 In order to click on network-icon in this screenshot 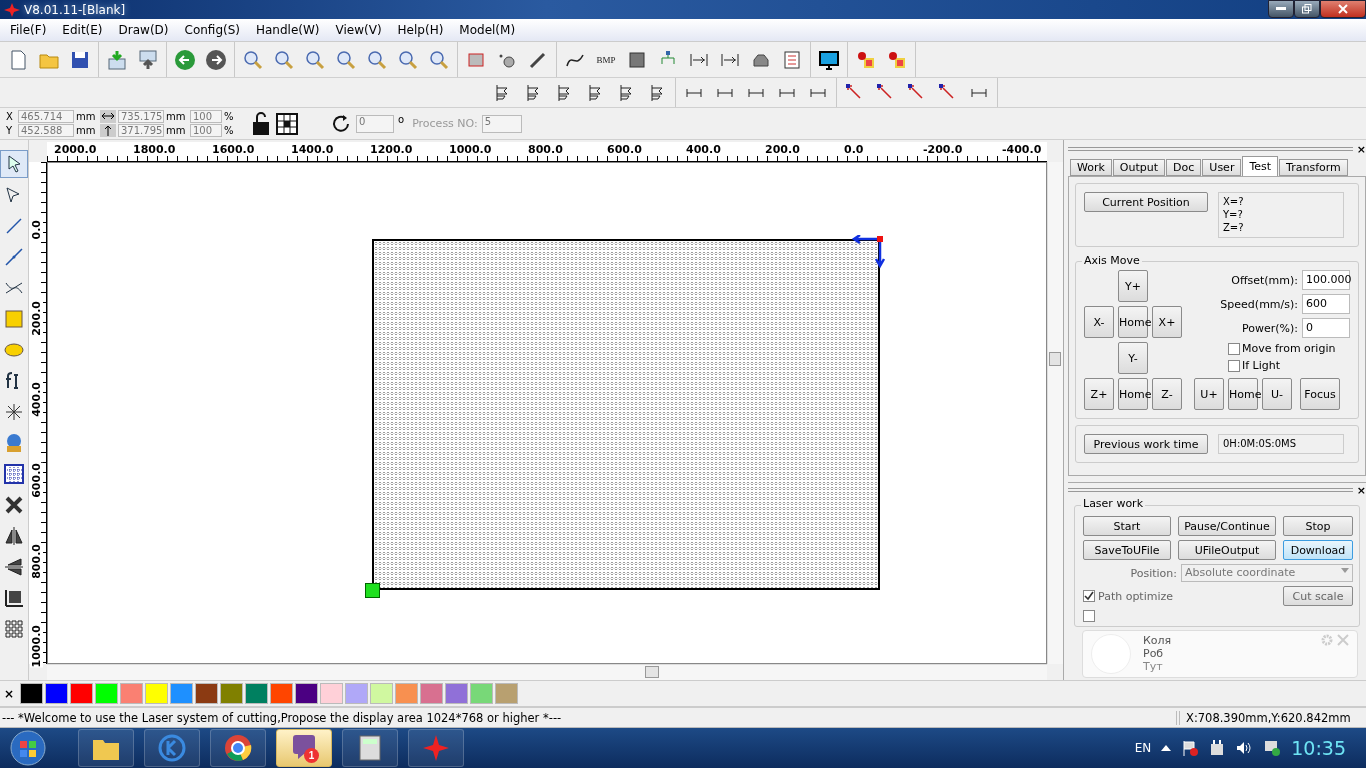, I will do `click(1272, 748)`.